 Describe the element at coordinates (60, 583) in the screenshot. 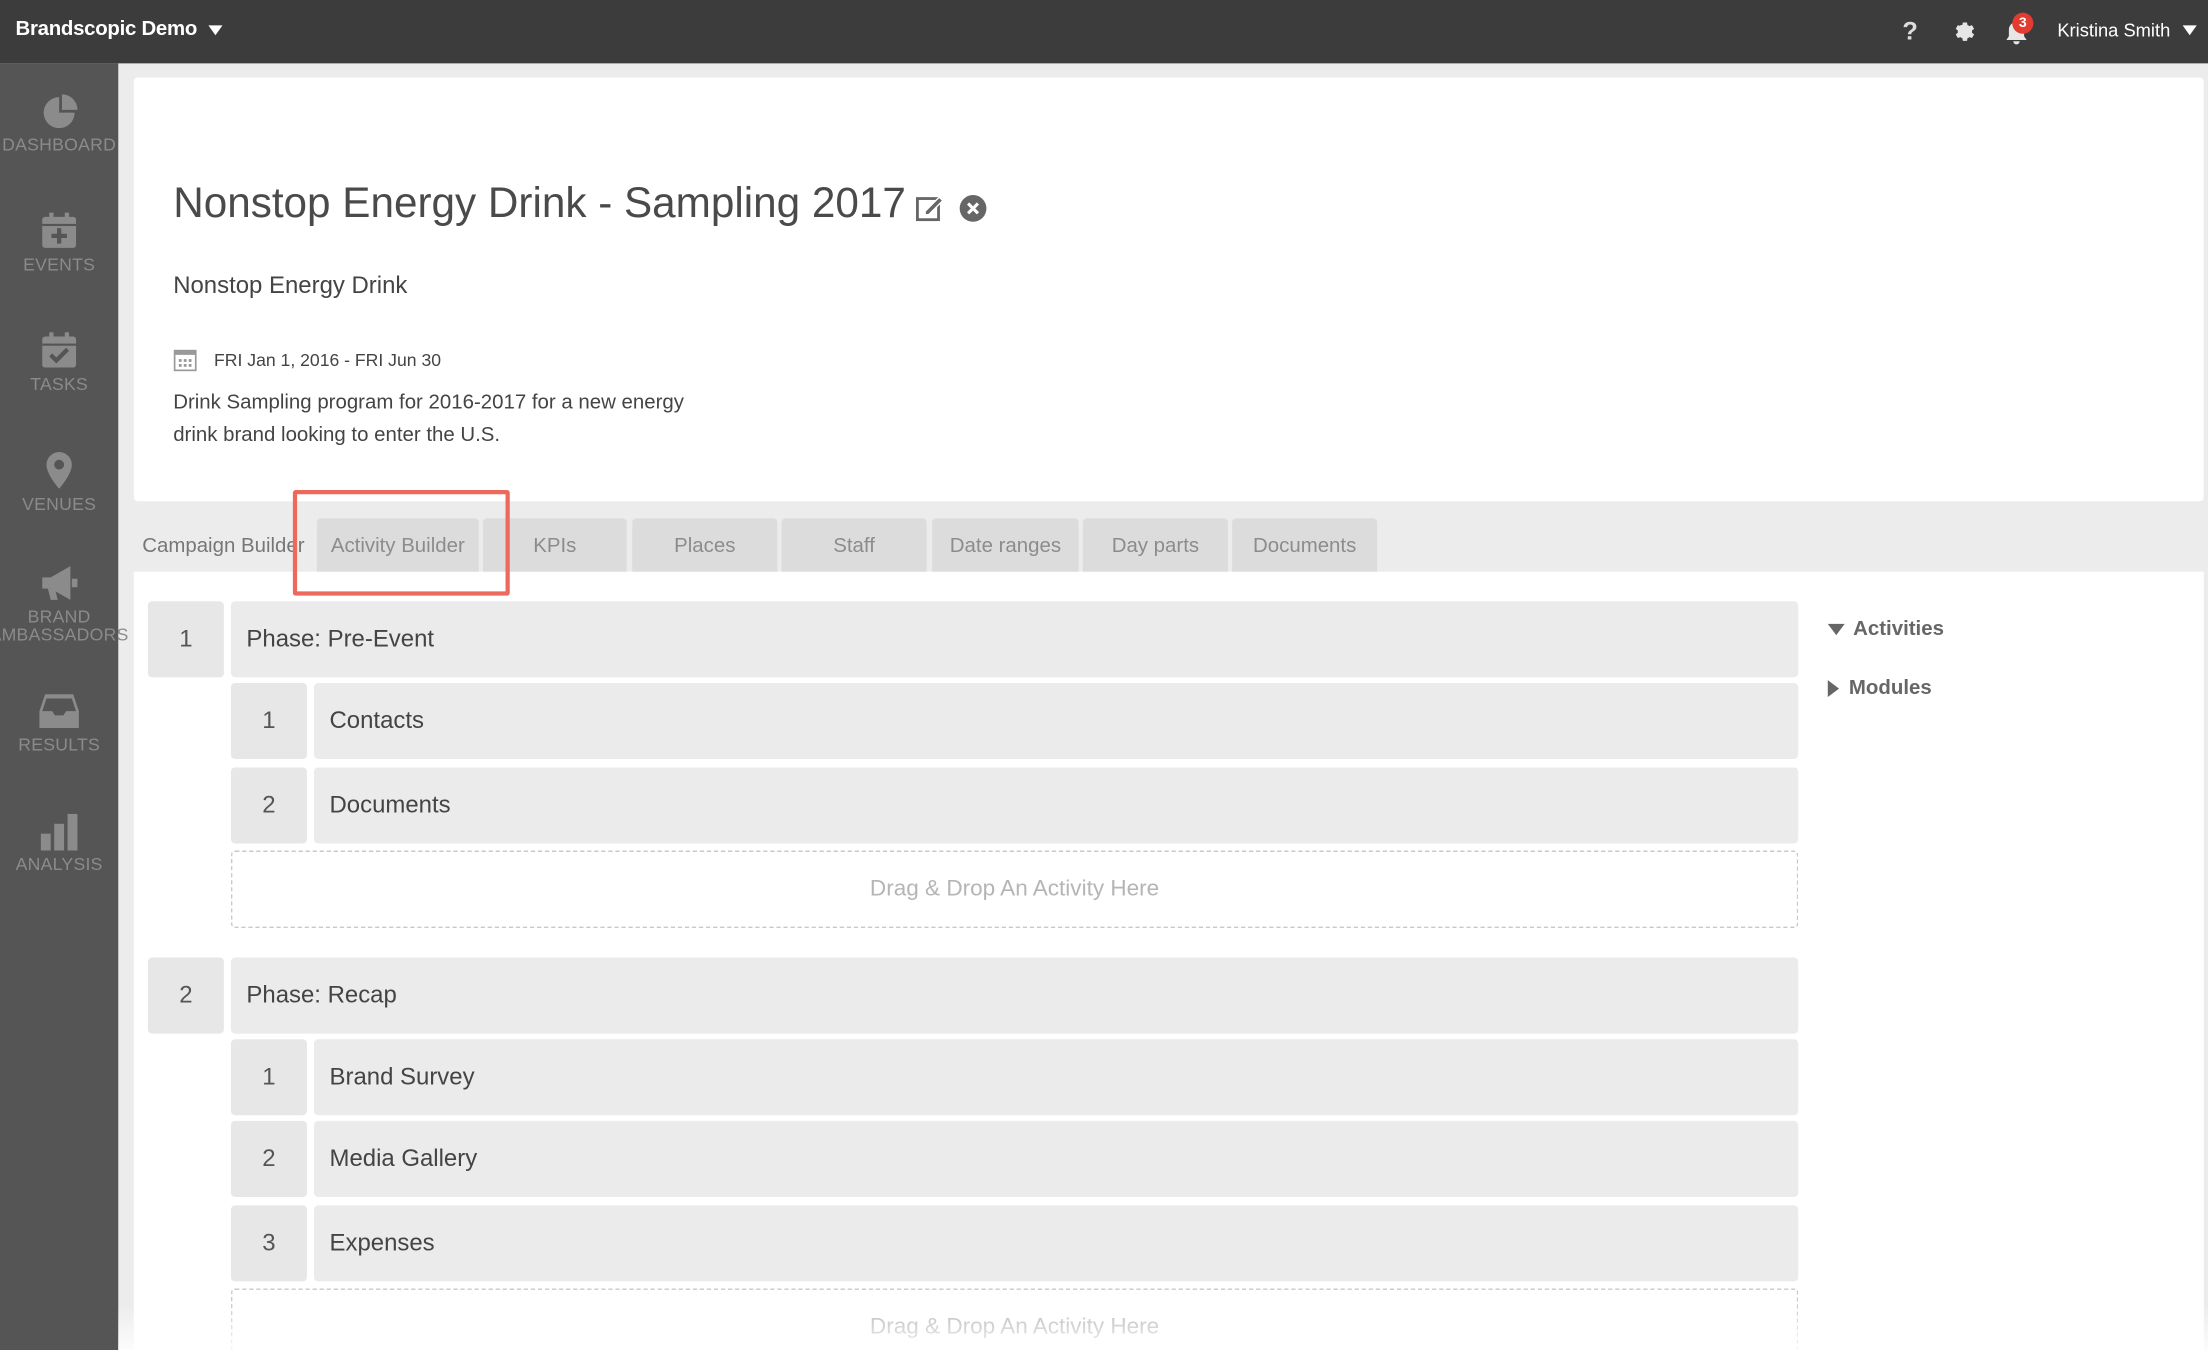

I see `megaphone-icon` at that location.